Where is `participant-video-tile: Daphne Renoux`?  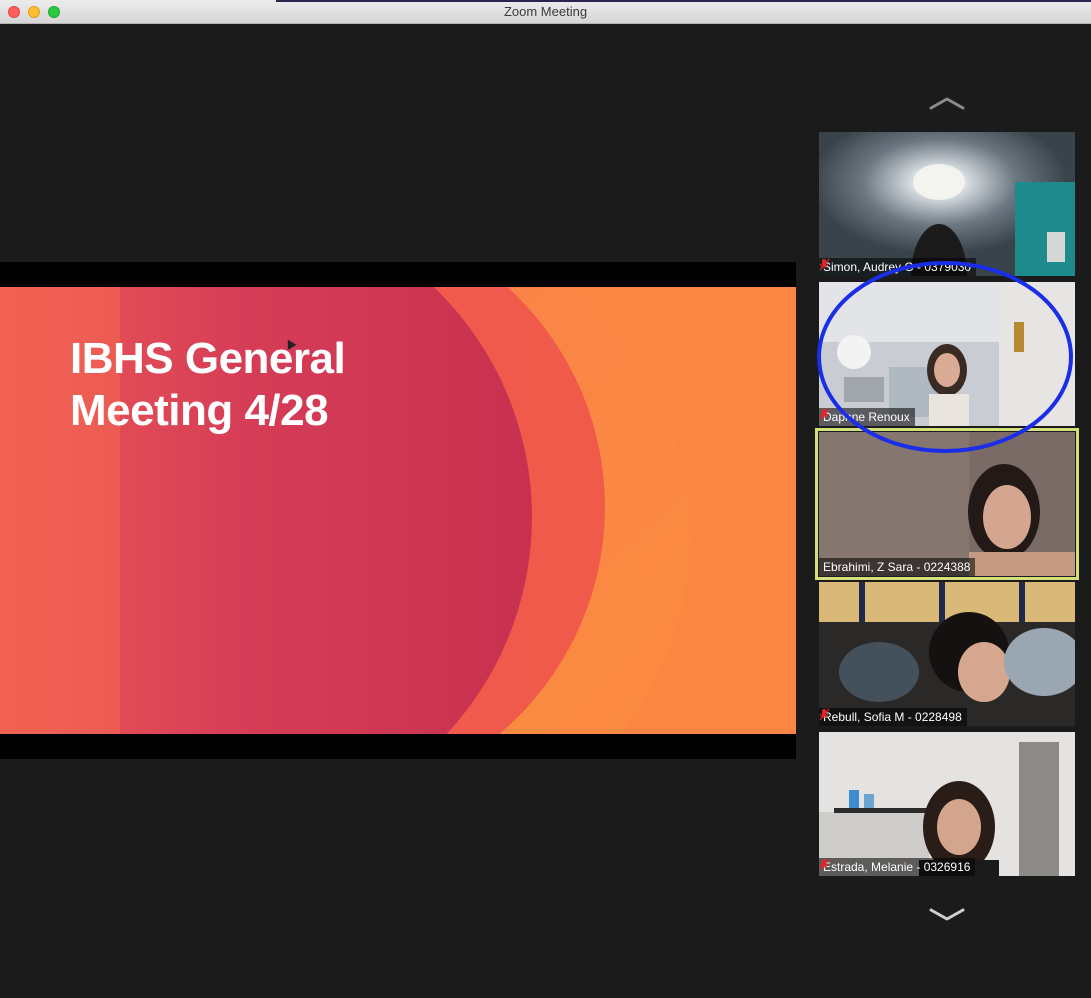
participant-video-tile: Daphne Renoux is located at coordinates (947, 354).